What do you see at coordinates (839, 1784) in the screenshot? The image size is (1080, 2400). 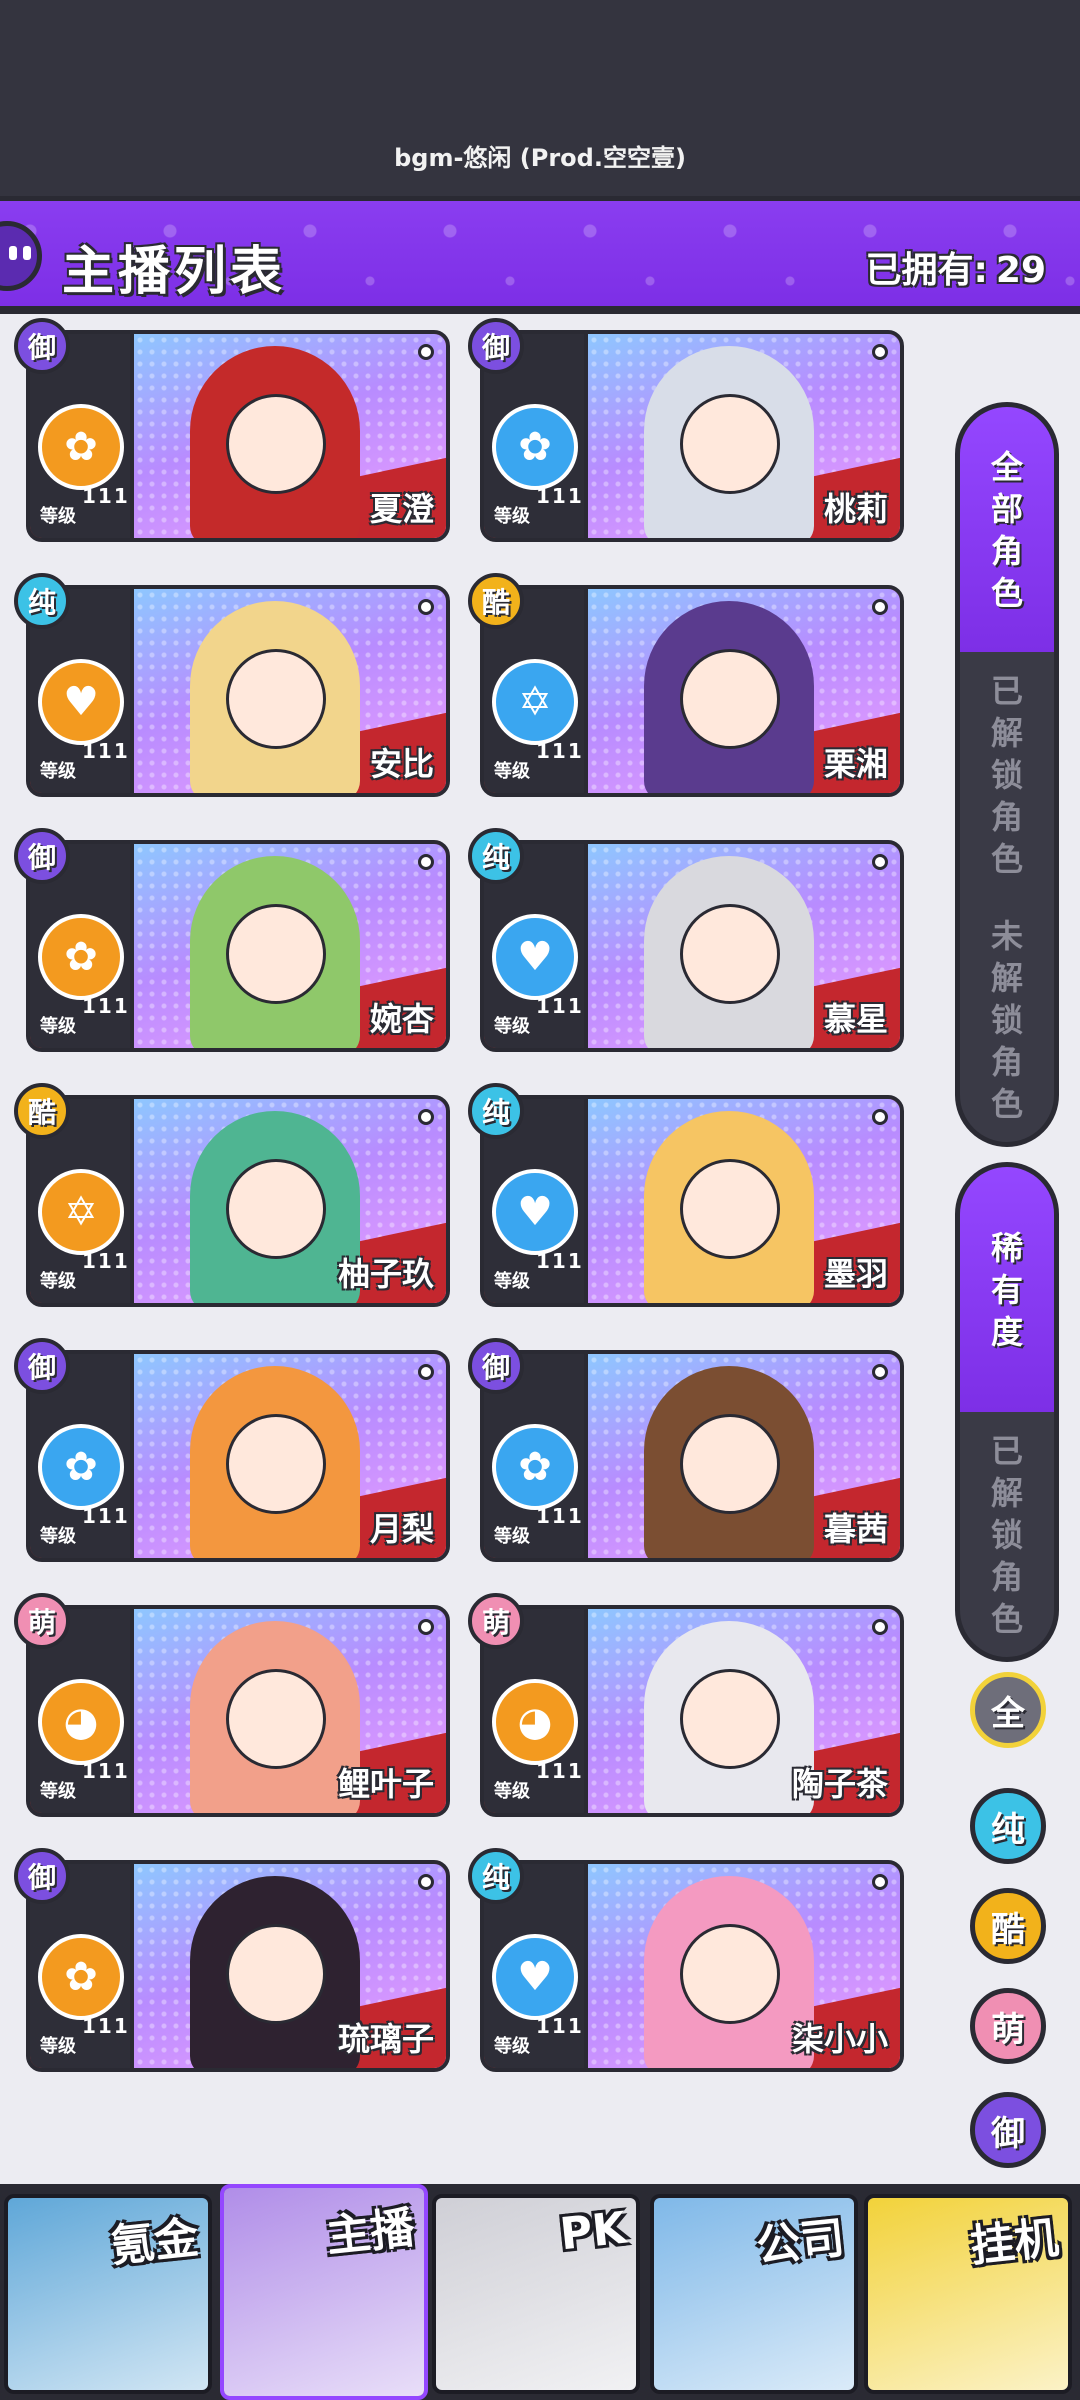 I see `streamer-name: 陶子茶` at bounding box center [839, 1784].